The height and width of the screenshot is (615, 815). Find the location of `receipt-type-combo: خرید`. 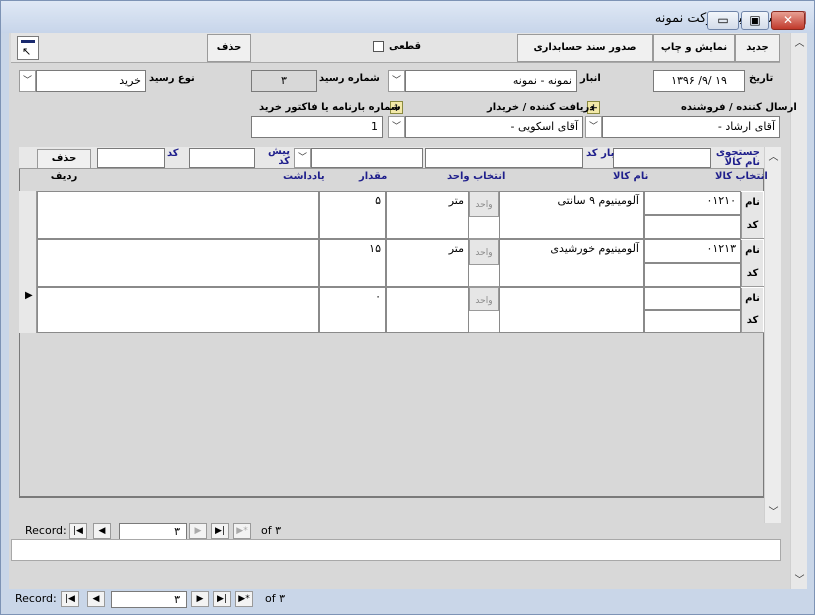

receipt-type-combo: خرید is located at coordinates (91, 81).